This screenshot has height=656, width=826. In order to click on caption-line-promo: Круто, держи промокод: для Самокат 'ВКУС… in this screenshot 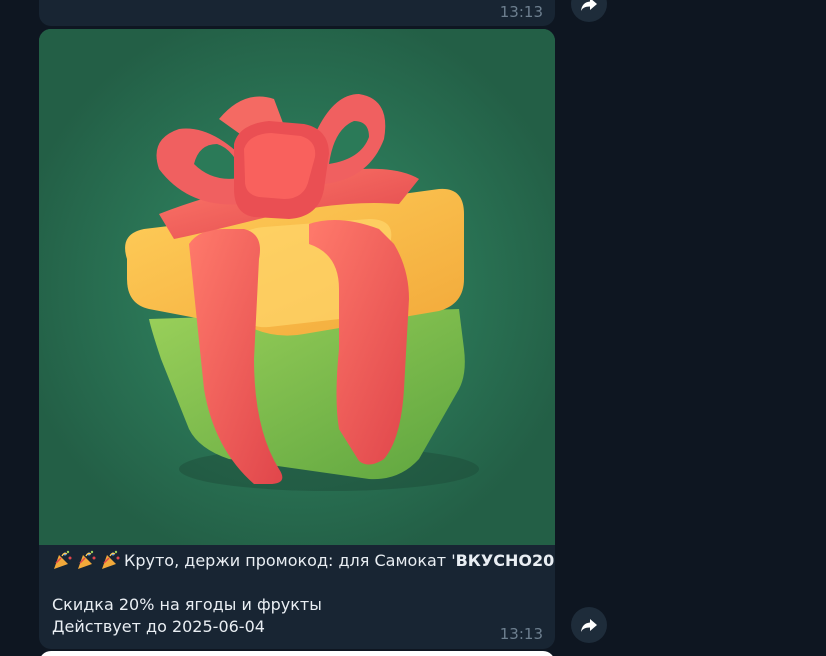, I will do `click(303, 561)`.